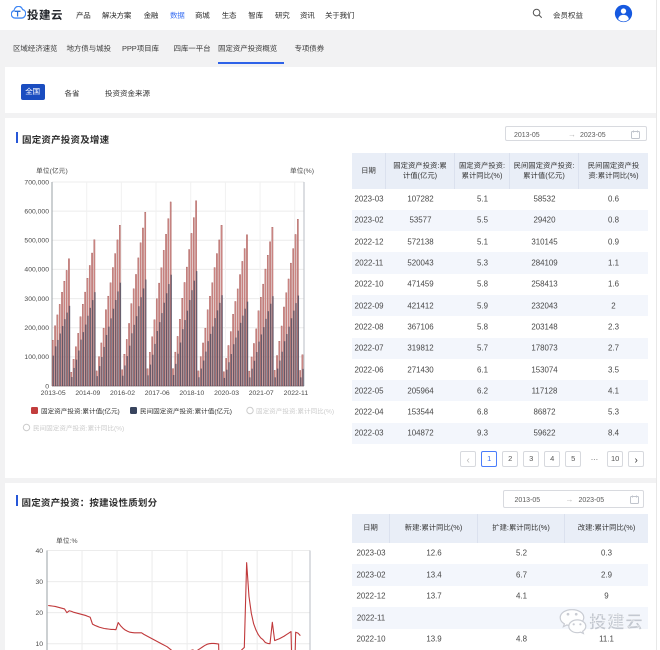 The image size is (660, 650). What do you see at coordinates (78, 428) in the screenshot?
I see `svg-text: 民间固定资产投资:累计同比(%)` at bounding box center [78, 428].